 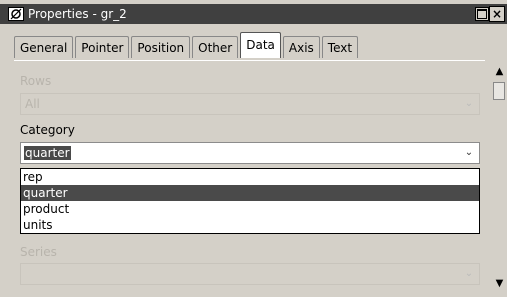 I want to click on category-value: quarter, so click(x=47, y=153).